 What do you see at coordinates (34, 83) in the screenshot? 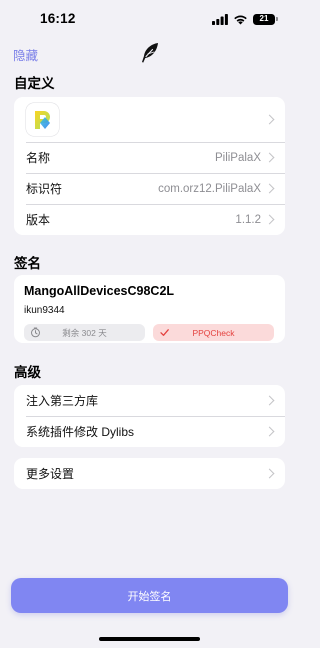
I see `section-title-custom: 自定义` at bounding box center [34, 83].